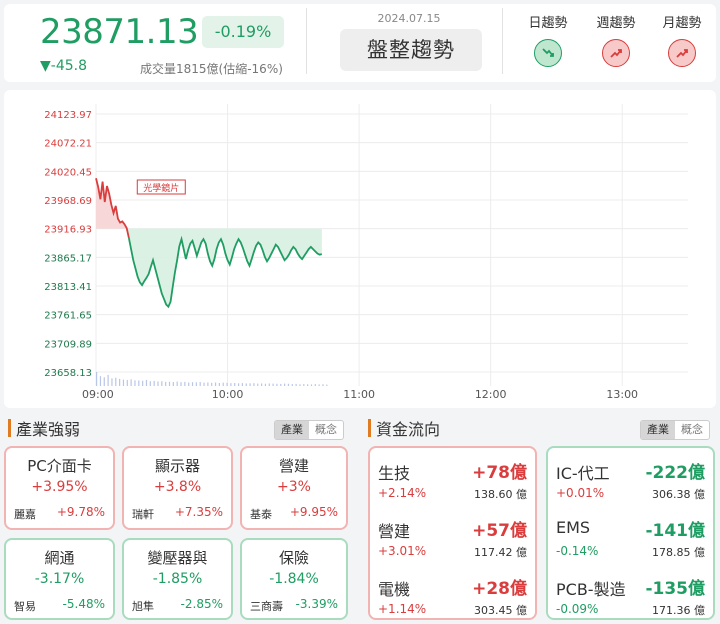 The height and width of the screenshot is (624, 720). What do you see at coordinates (409, 18) in the screenshot?
I see `trade-date: 2024.07.15` at bounding box center [409, 18].